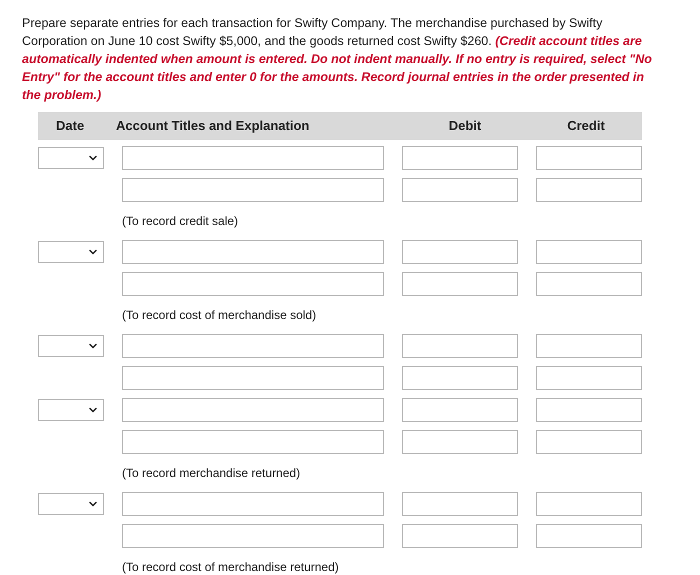 The image size is (700, 575). Describe the element at coordinates (212, 126) in the screenshot. I see `column-header: Account Titles and Explanation` at that location.